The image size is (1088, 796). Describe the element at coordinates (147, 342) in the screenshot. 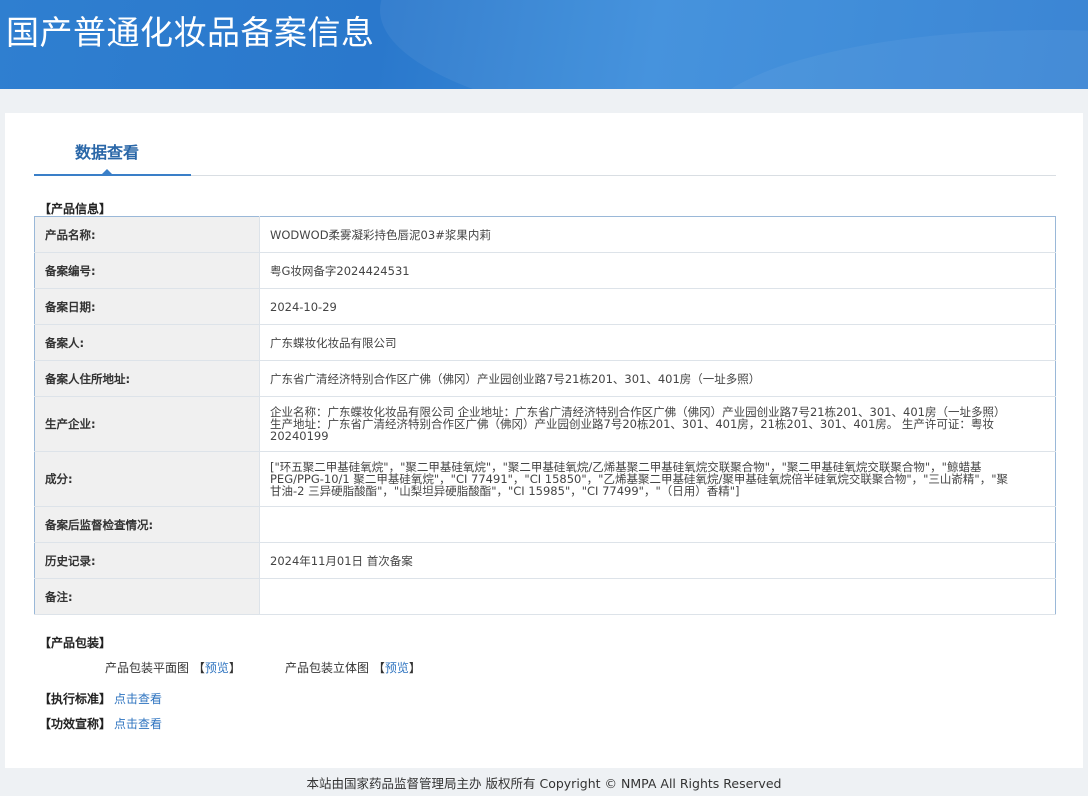

I see `row-label: 备案人:` at that location.